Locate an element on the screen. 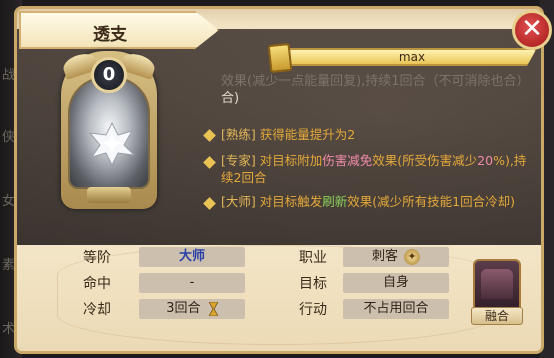 The image size is (554, 358). class-value: 刺客 ✦ is located at coordinates (396, 257).